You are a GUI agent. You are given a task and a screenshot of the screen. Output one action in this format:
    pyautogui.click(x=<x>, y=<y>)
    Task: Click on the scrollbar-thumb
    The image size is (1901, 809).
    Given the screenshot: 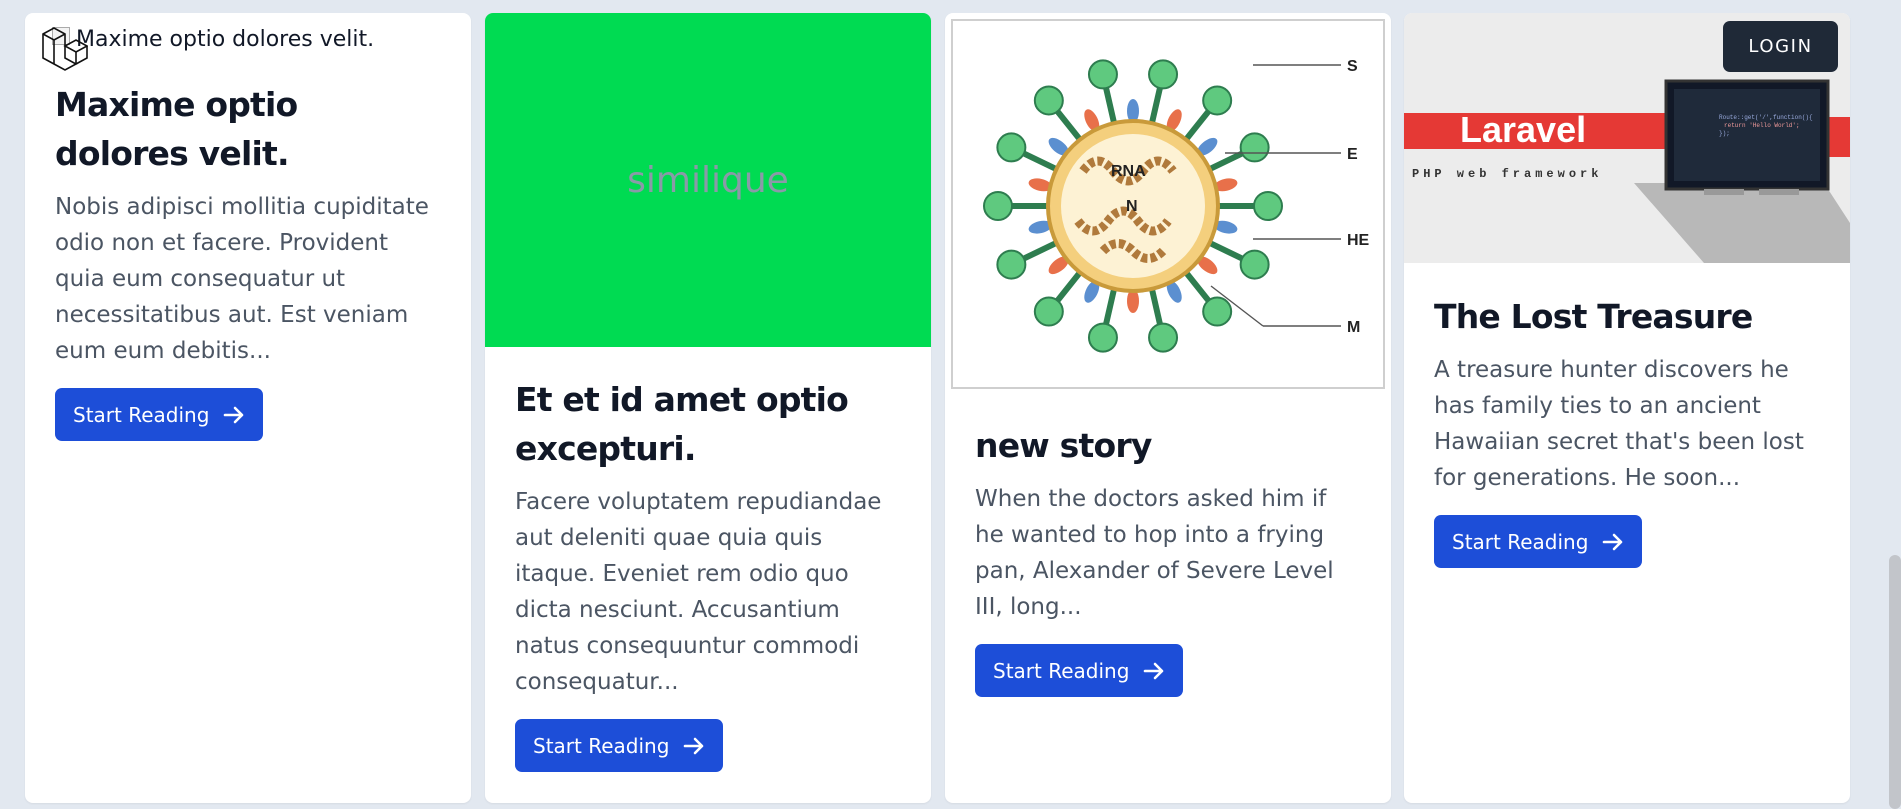 What is the action you would take?
    pyautogui.click(x=1895, y=682)
    